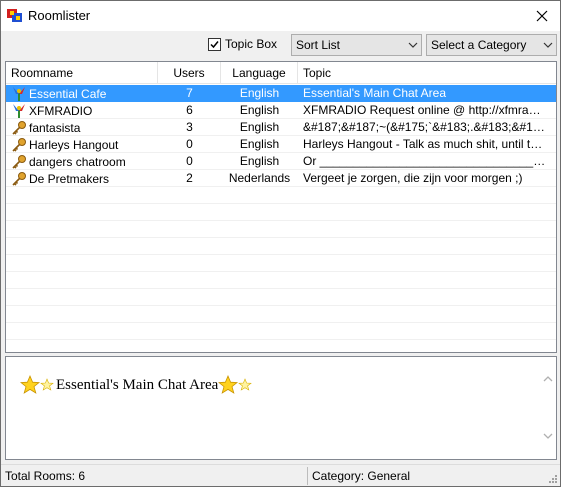  I want to click on room-name: XFMRADIO, so click(61, 110).